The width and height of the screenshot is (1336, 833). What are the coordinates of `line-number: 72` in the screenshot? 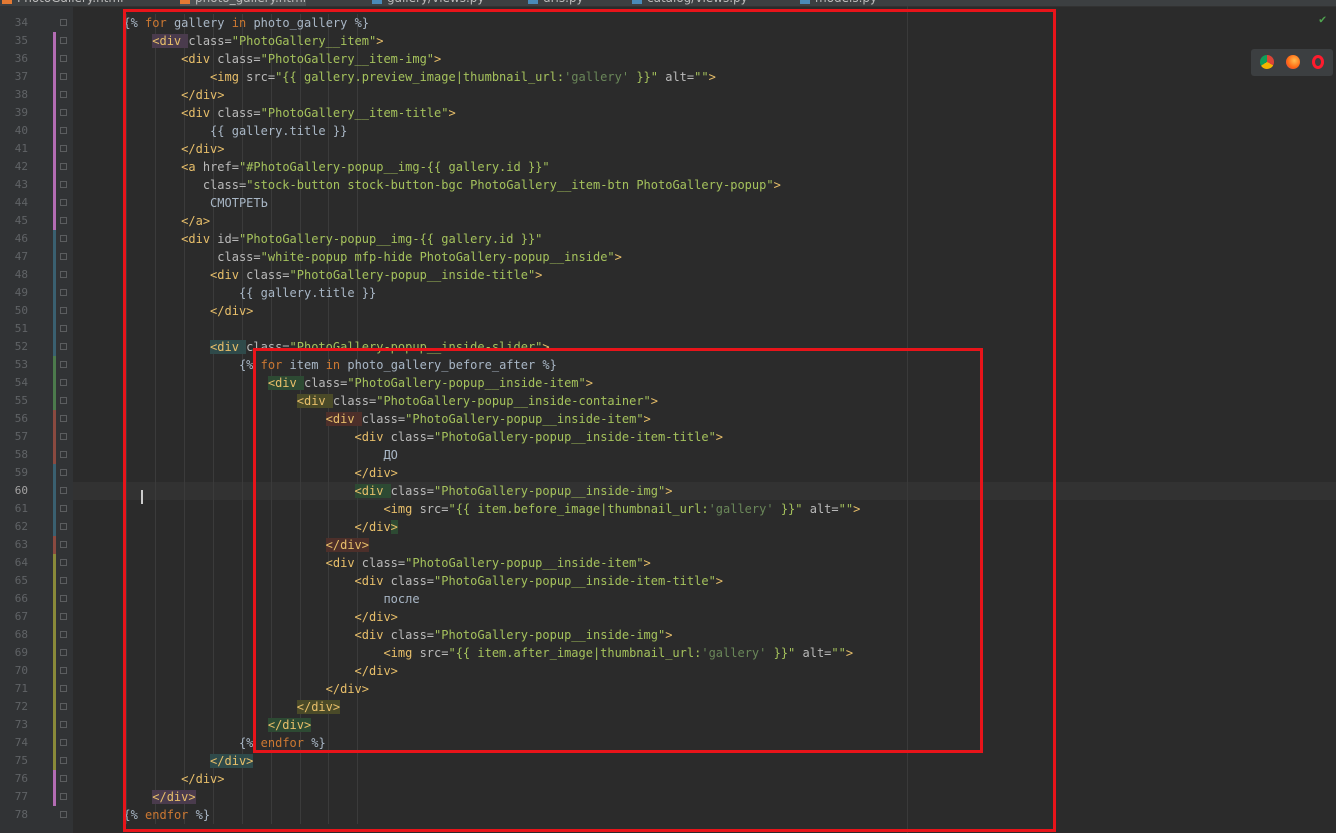 It's located at (21, 706).